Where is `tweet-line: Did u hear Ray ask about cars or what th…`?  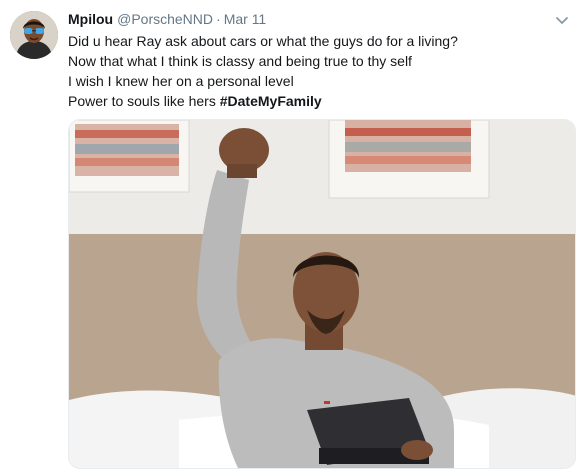
tweet-line: Did u hear Ray ask about cars or what th… is located at coordinates (263, 41).